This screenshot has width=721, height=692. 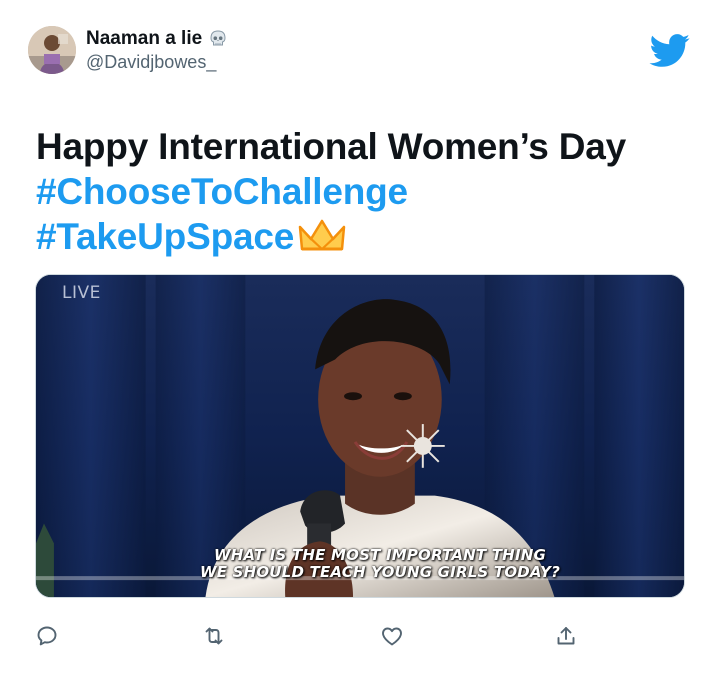 I want to click on hashtag-take-up-space: #TakeUpSpace, so click(x=165, y=236).